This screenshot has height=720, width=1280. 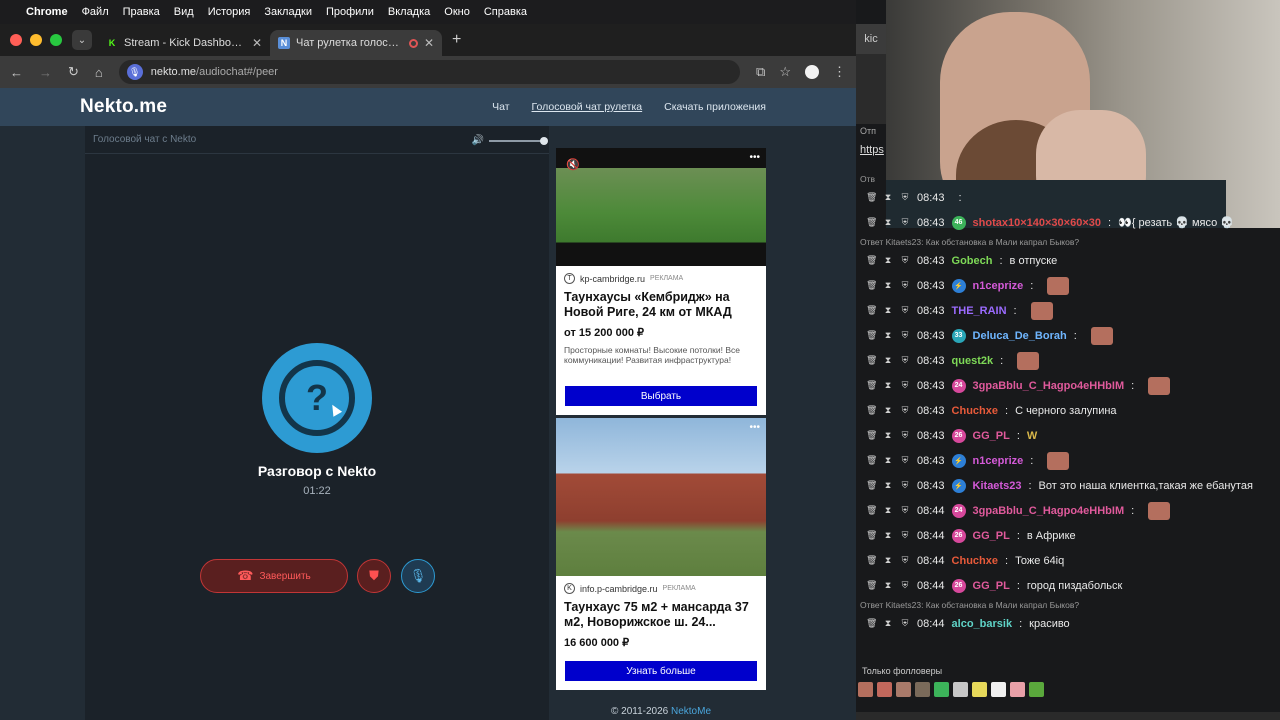 What do you see at coordinates (429, 43) in the screenshot?
I see `close-tab-icon: ✕` at bounding box center [429, 43].